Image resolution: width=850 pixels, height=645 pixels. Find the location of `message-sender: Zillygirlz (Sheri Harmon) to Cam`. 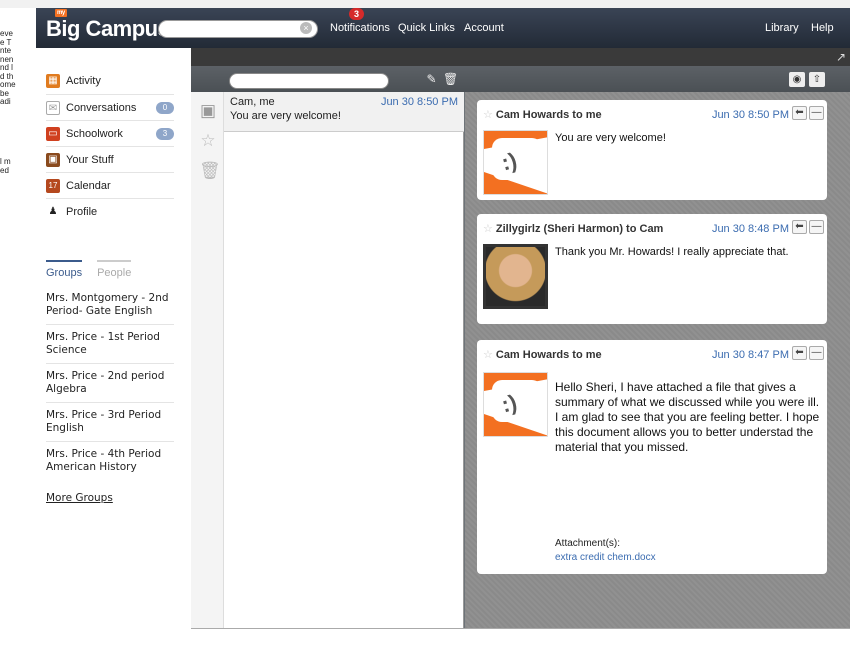

message-sender: Zillygirlz (Sheri Harmon) to Cam is located at coordinates (579, 229).